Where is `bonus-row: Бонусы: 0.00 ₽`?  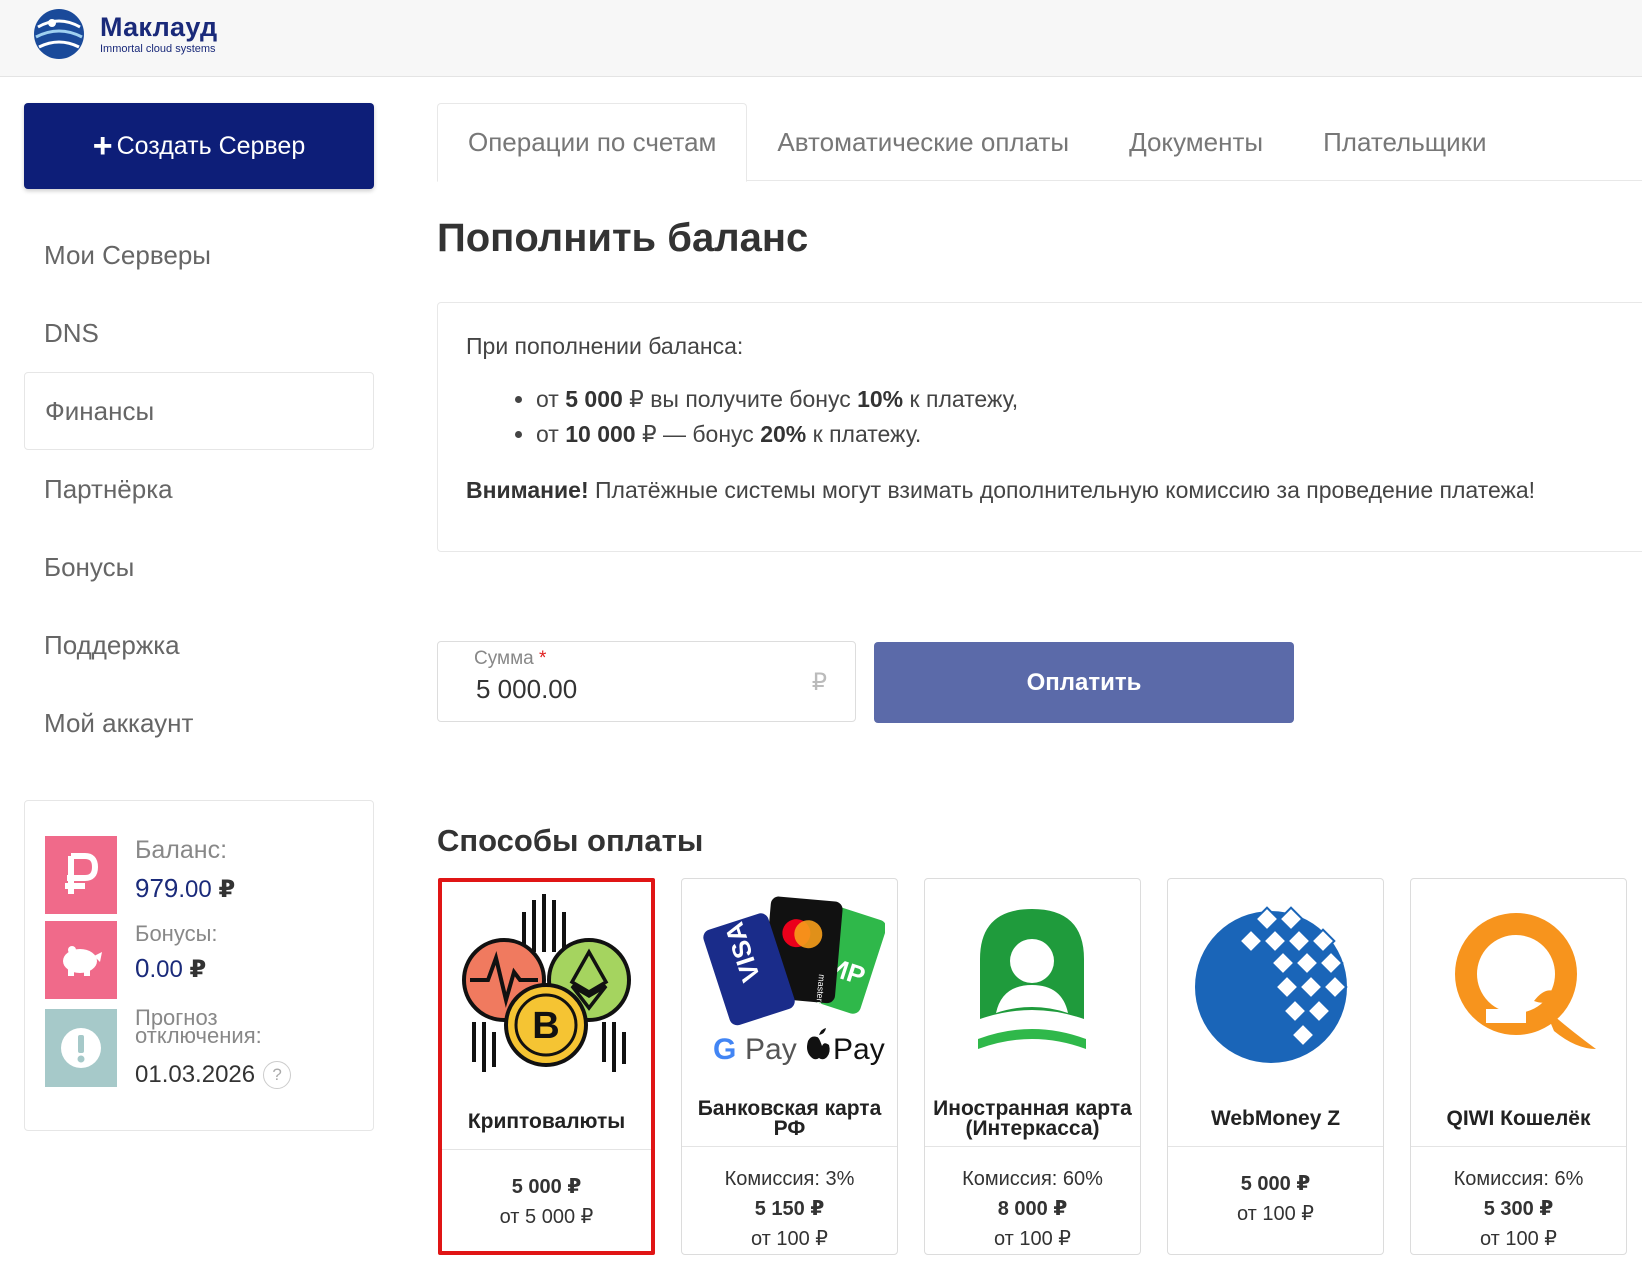
bonus-row: Бонусы: 0.00 ₽ is located at coordinates (131, 960).